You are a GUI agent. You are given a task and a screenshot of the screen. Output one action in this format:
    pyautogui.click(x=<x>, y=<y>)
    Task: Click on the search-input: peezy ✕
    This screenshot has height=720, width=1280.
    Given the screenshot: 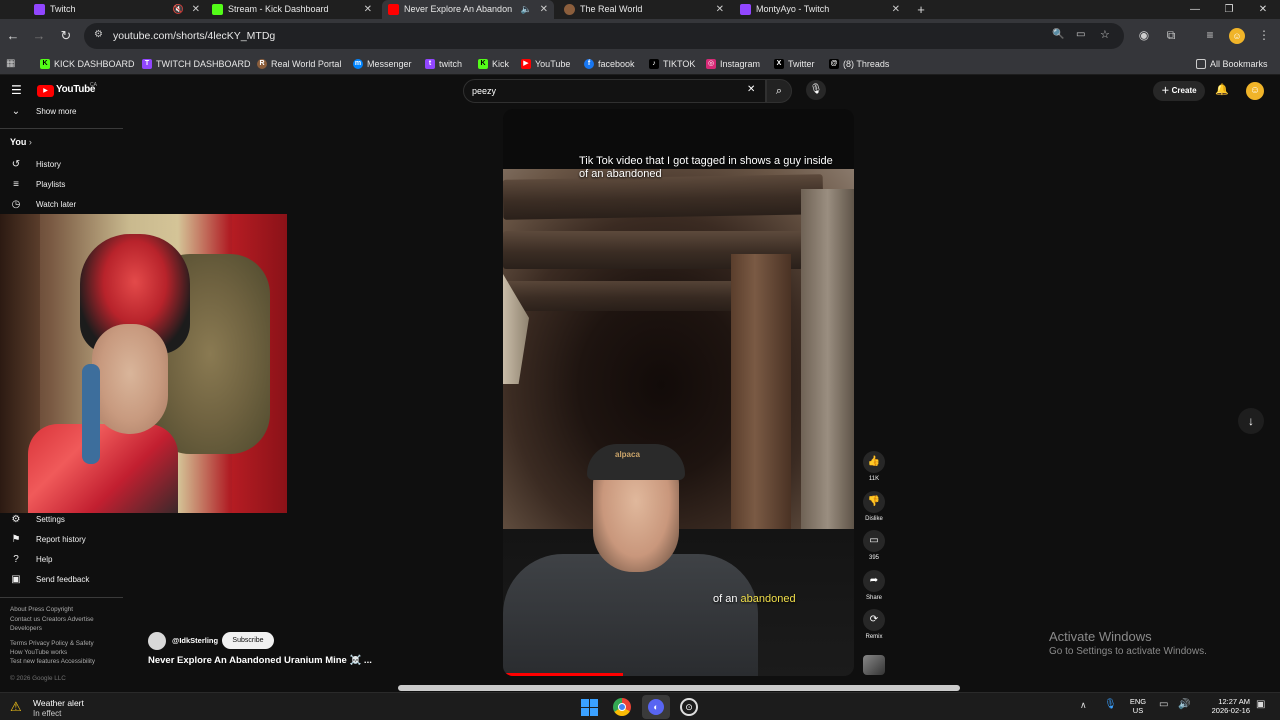 What is the action you would take?
    pyautogui.click(x=614, y=91)
    